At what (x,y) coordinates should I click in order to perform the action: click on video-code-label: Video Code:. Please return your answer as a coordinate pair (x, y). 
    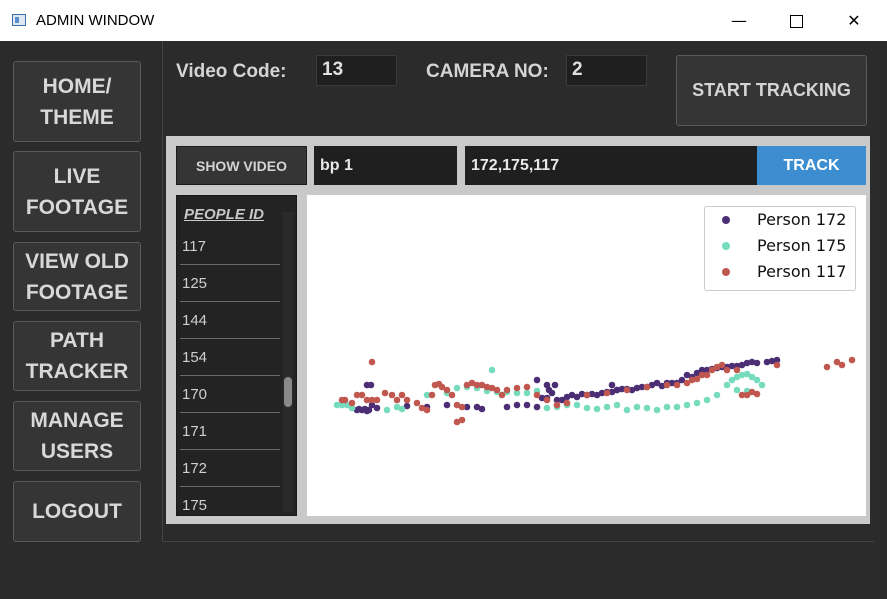
    Looking at the image, I should click on (231, 71).